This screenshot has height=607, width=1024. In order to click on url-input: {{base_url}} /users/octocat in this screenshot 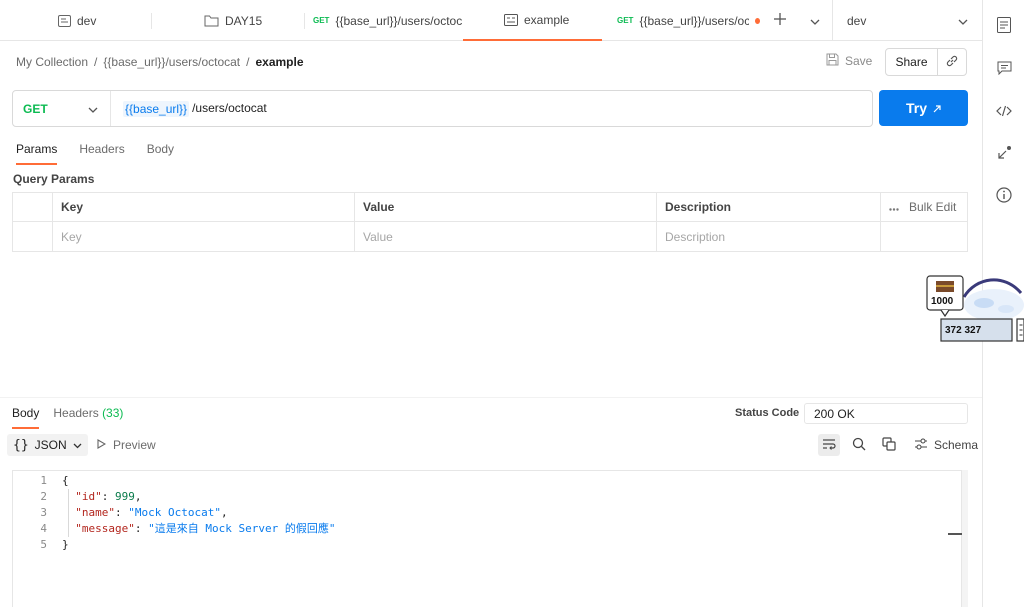, I will do `click(189, 108)`.